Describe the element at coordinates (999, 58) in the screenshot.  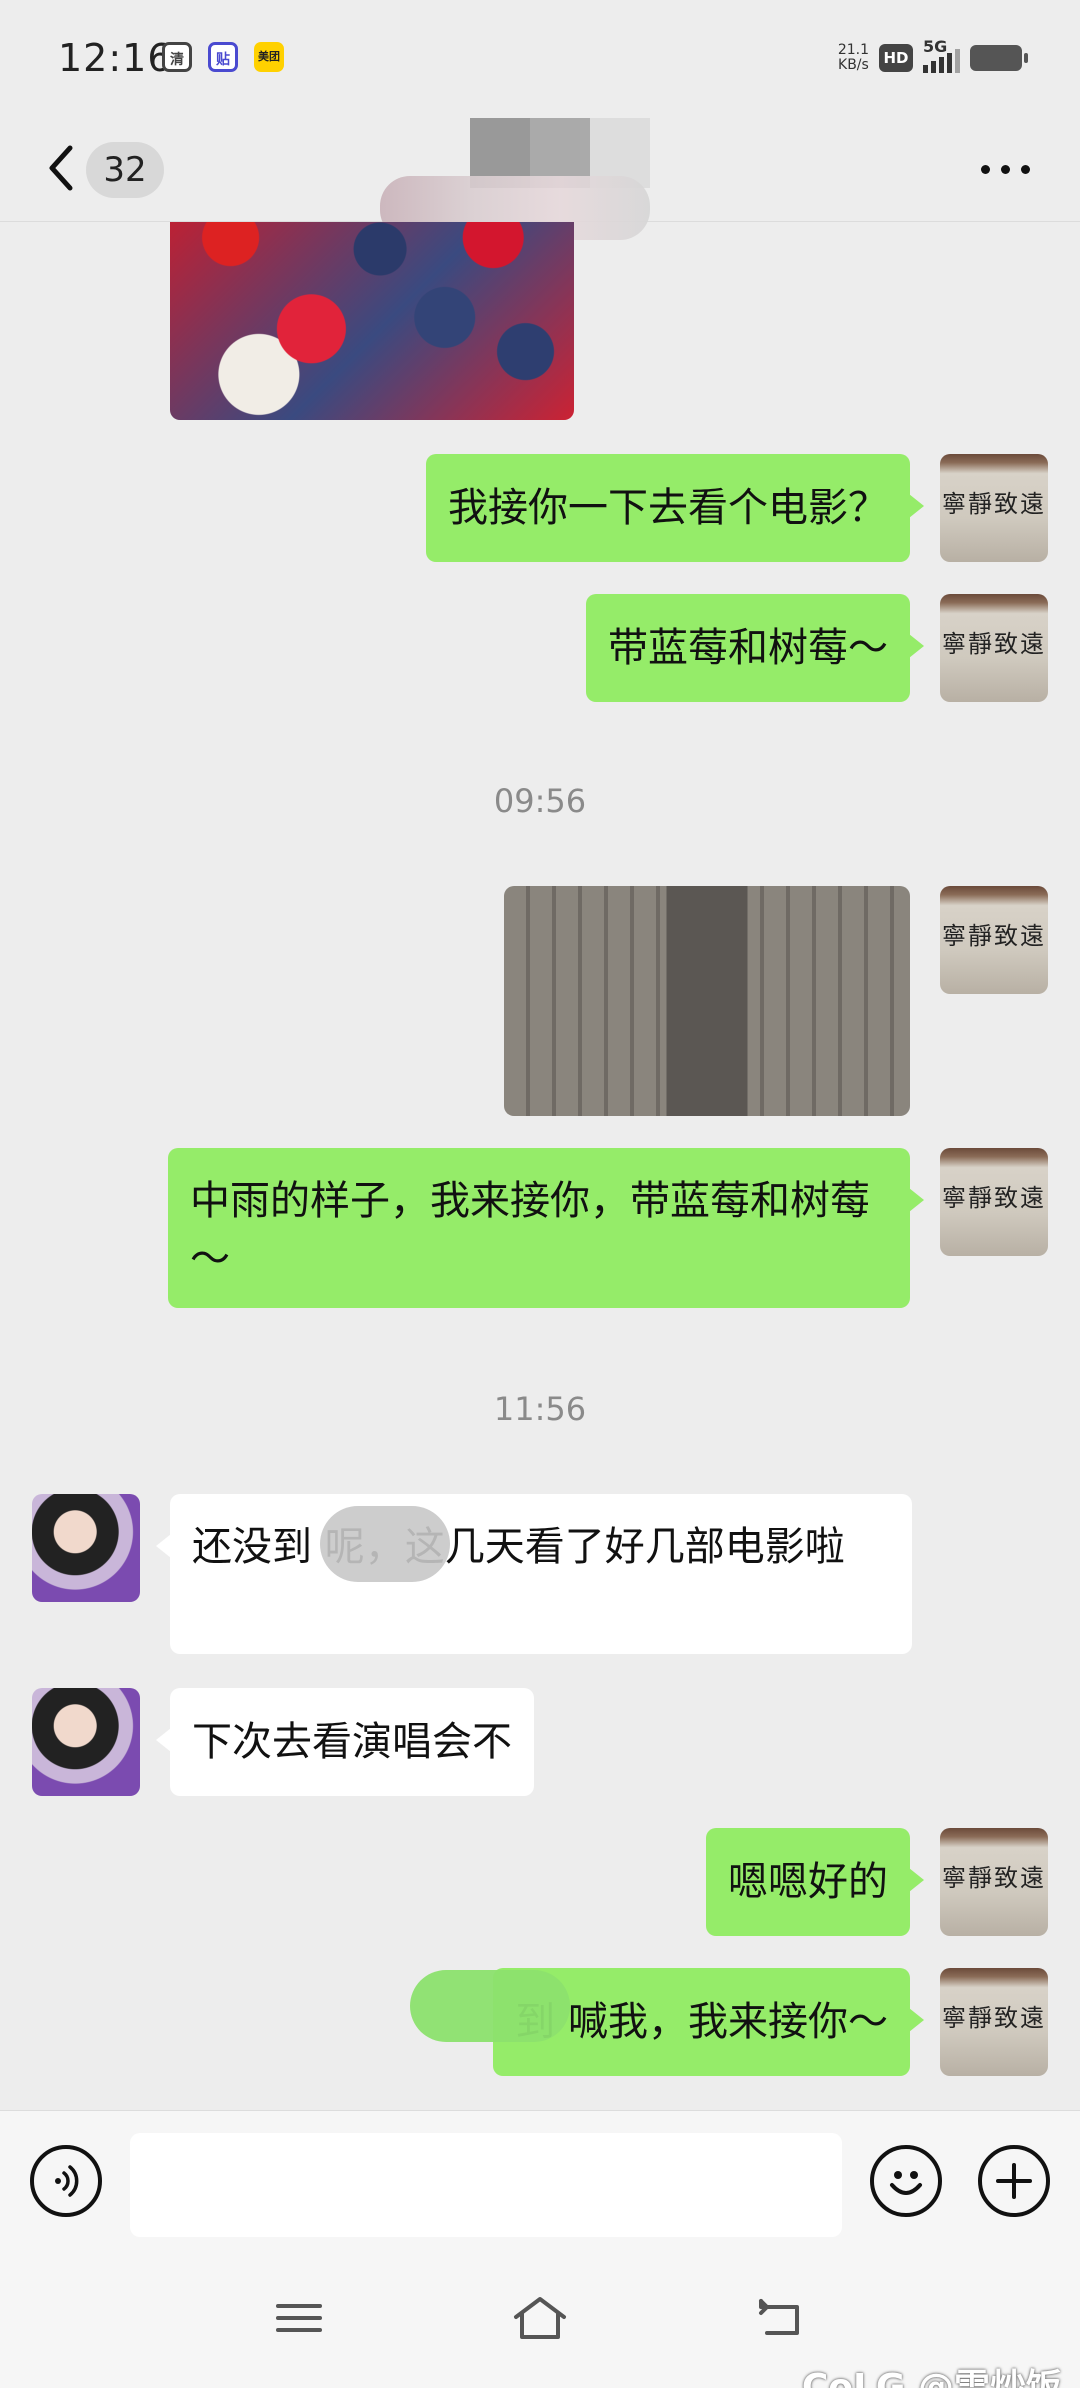
I see `battery-icon` at that location.